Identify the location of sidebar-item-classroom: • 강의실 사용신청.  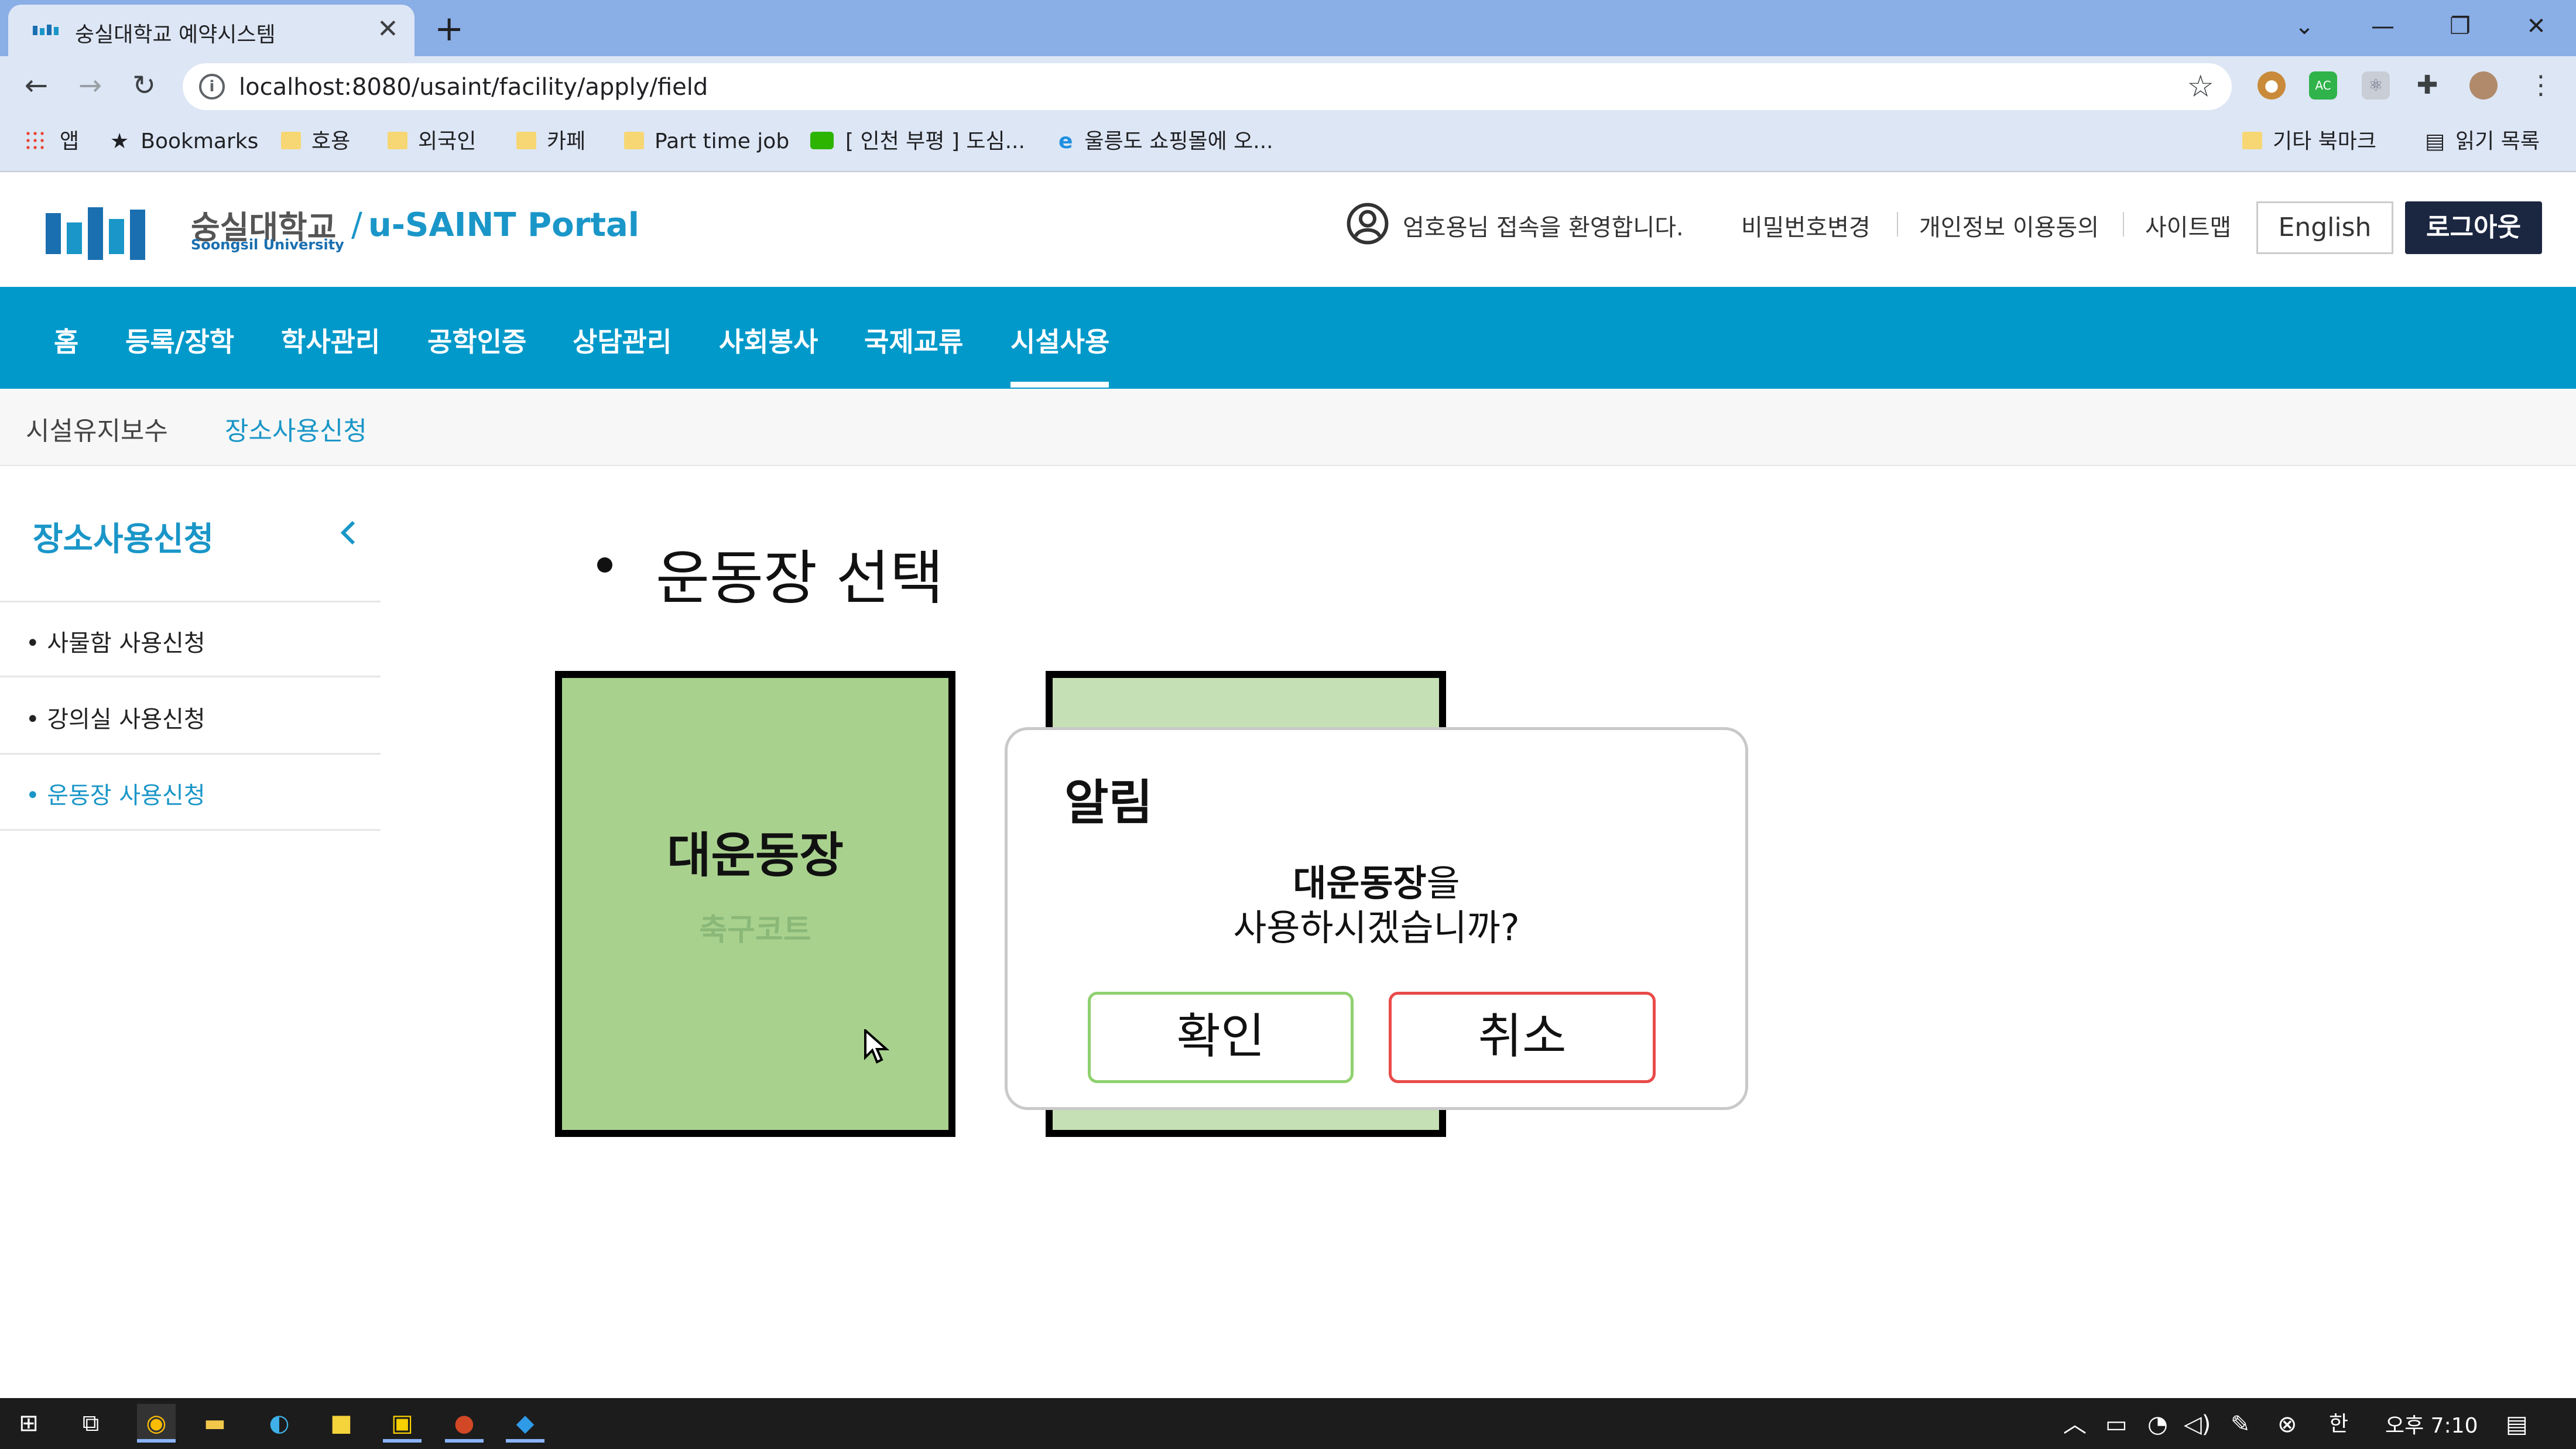
(115, 717).